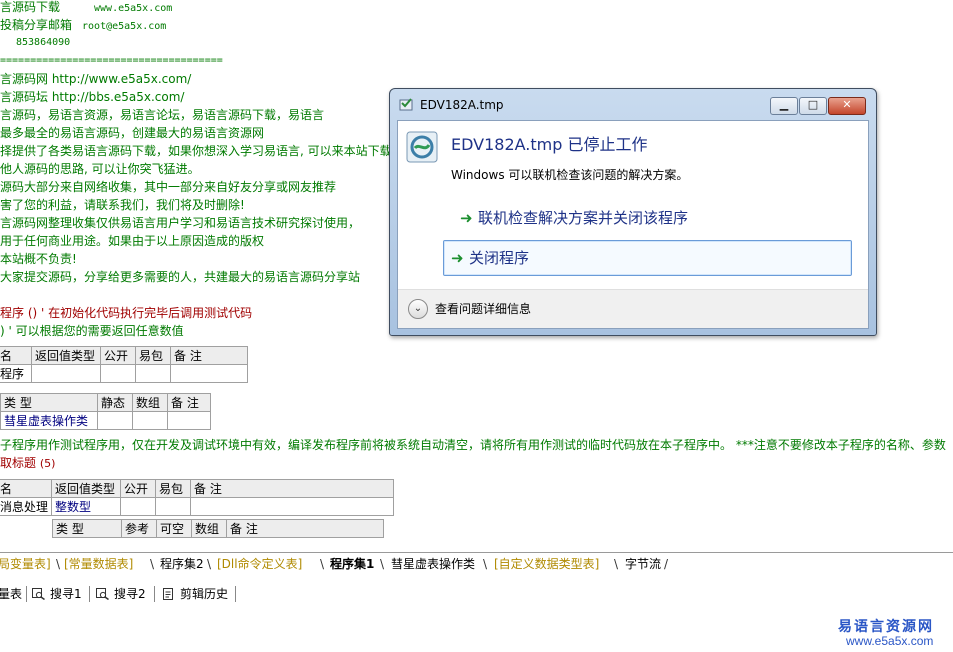  What do you see at coordinates (174, 528) in the screenshot?
I see `col-nullable: 可空` at bounding box center [174, 528].